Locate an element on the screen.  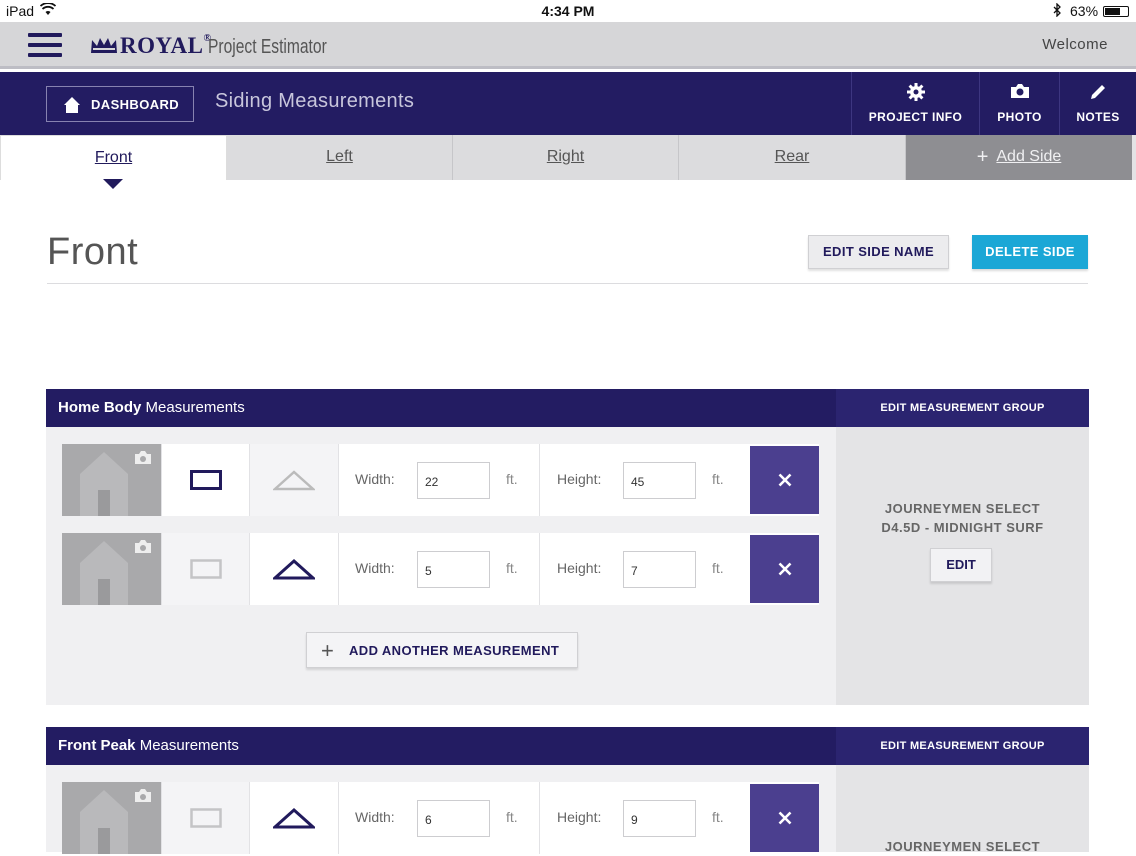
width-input: 6 is located at coordinates (453, 818).